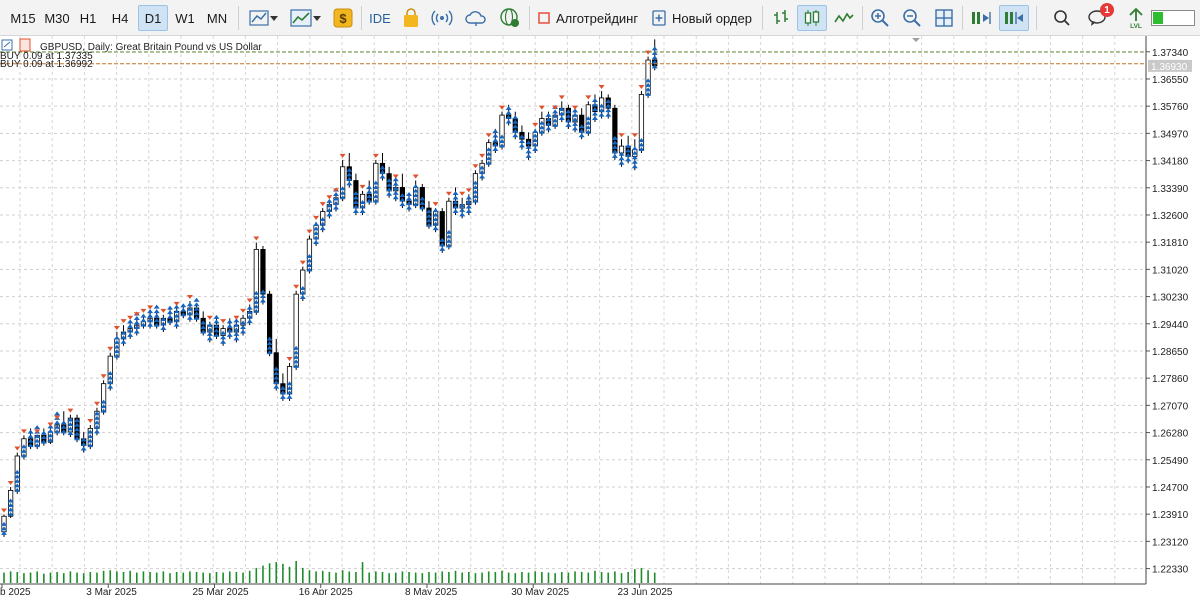 This screenshot has width=1200, height=600. Describe the element at coordinates (844, 18) in the screenshot. I see `line-chart-button` at that location.